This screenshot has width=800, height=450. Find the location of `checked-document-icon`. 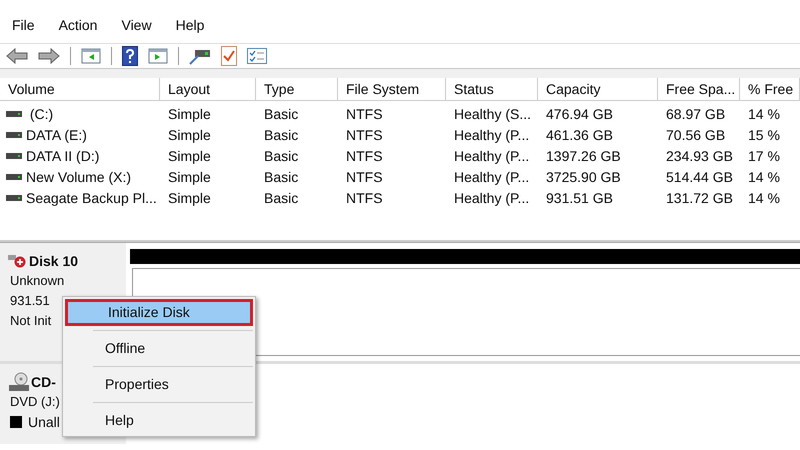

checked-document-icon is located at coordinates (229, 56).